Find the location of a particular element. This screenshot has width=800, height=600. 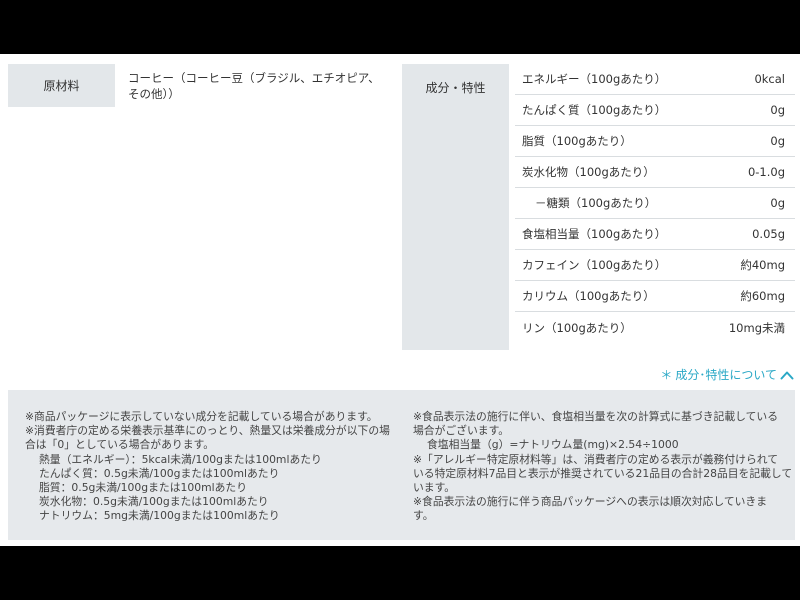

table-row: 脂質（100gあたり） 0g is located at coordinates (655, 141).